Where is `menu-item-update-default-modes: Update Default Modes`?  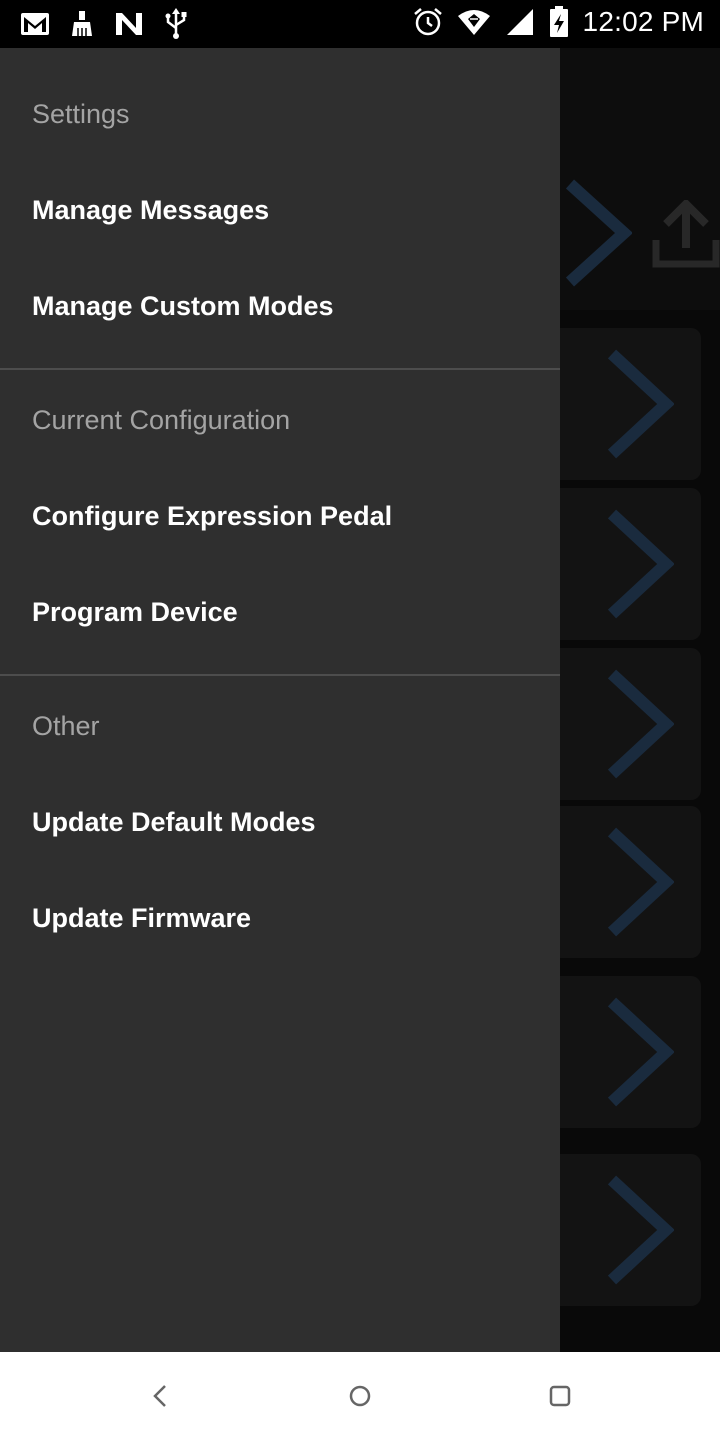 menu-item-update-default-modes: Update Default Modes is located at coordinates (280, 822).